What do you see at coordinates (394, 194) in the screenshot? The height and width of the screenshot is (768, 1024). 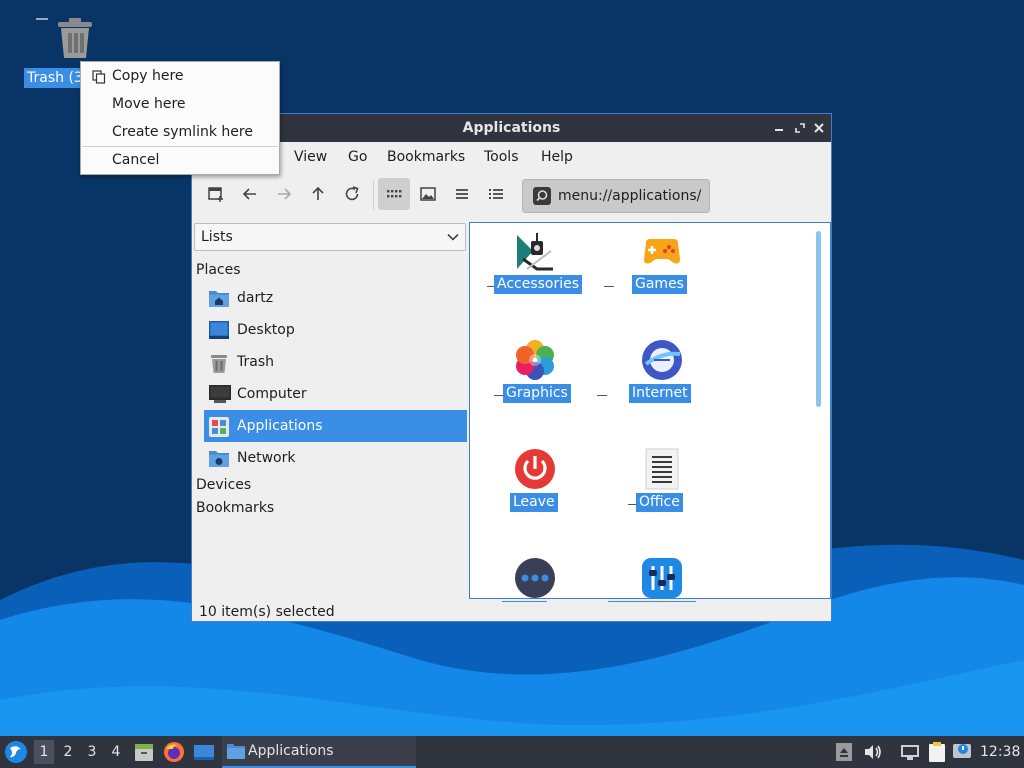 I see `icon-view-button` at bounding box center [394, 194].